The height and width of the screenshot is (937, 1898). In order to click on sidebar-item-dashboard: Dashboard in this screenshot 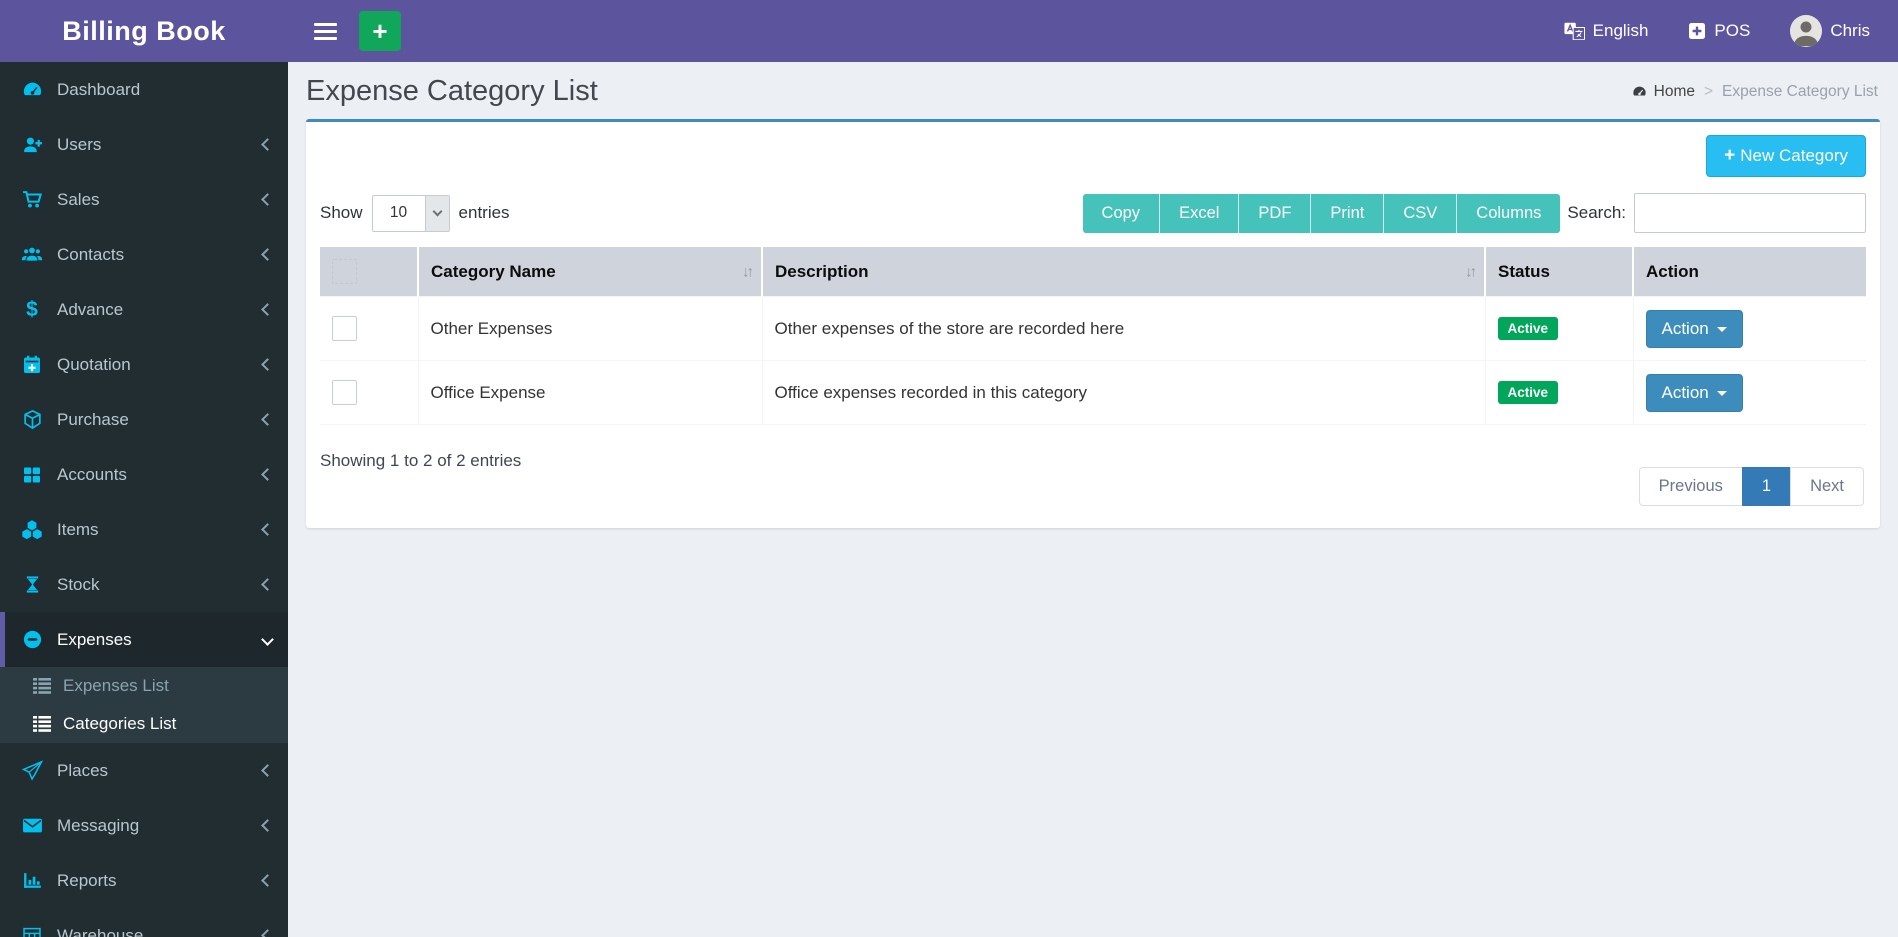, I will do `click(144, 89)`.